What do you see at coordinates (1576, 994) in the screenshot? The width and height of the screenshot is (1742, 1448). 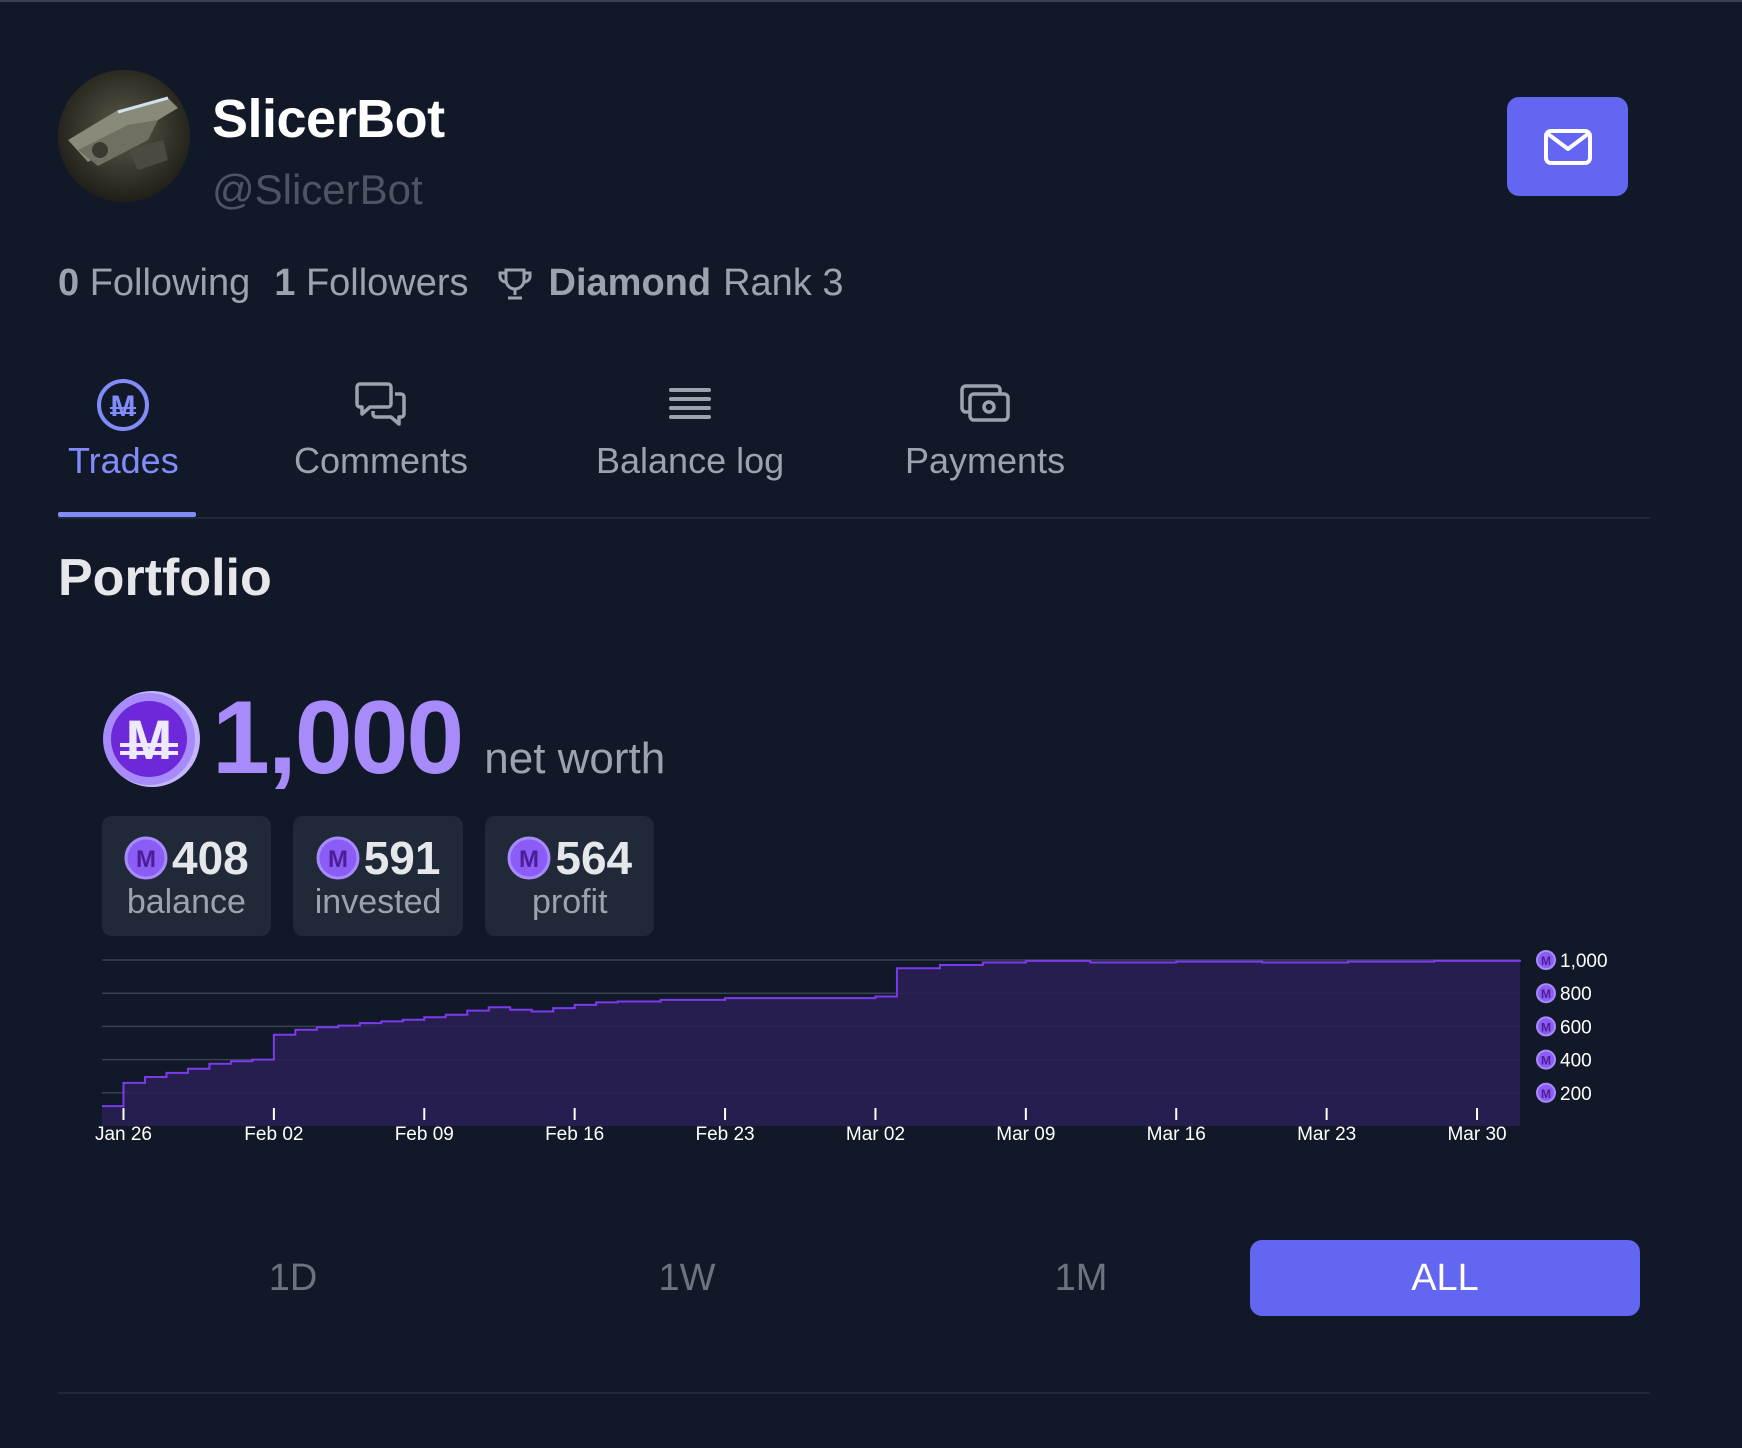 I see `y-tick-label: 800` at bounding box center [1576, 994].